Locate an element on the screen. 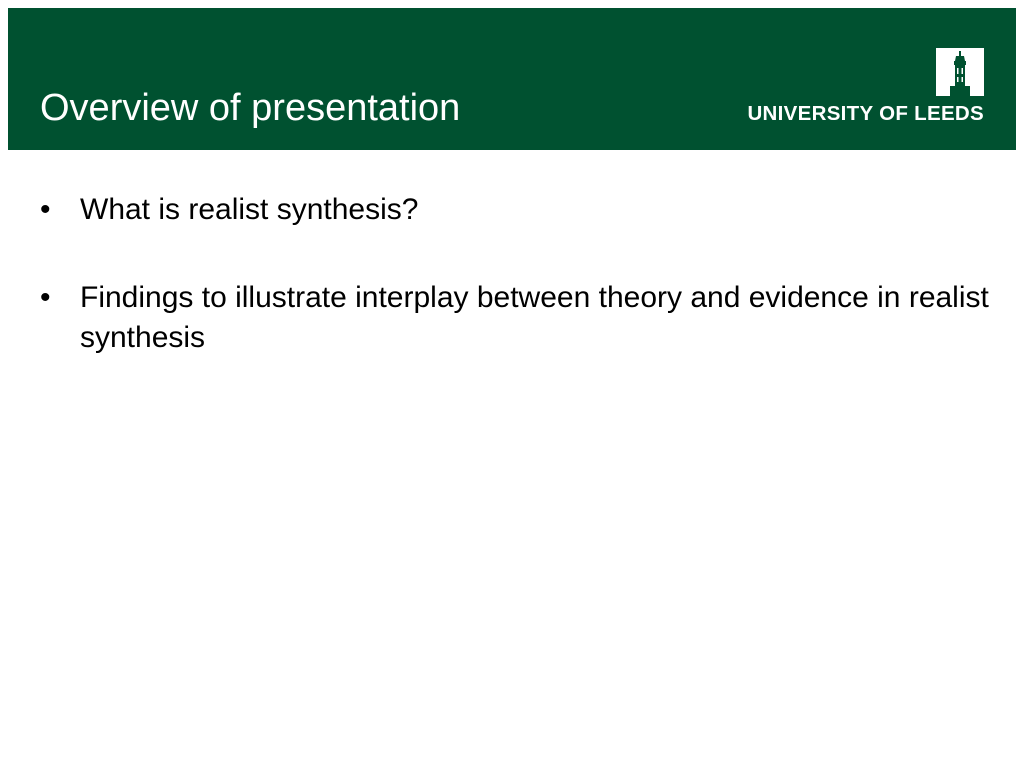 This screenshot has height=768, width=1024. parkinson-tower-icon is located at coordinates (960, 72).